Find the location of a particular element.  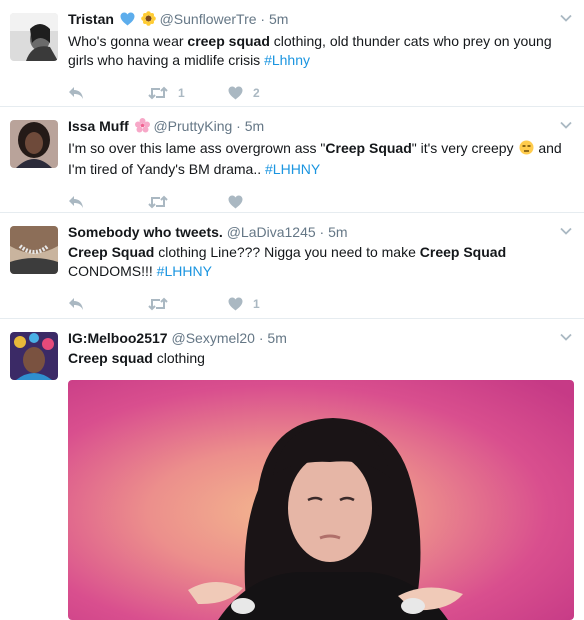

retweet-button: 1 is located at coordinates (188, 93).